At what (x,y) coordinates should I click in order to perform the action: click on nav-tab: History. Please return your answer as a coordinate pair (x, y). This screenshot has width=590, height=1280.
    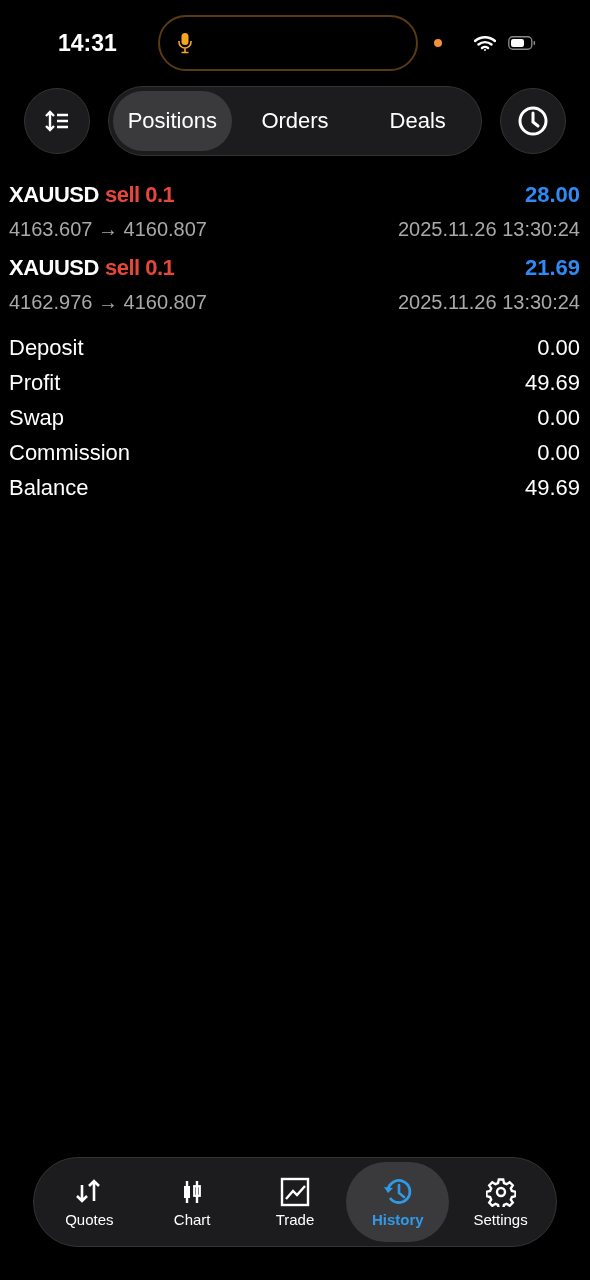
    Looking at the image, I should click on (398, 1202).